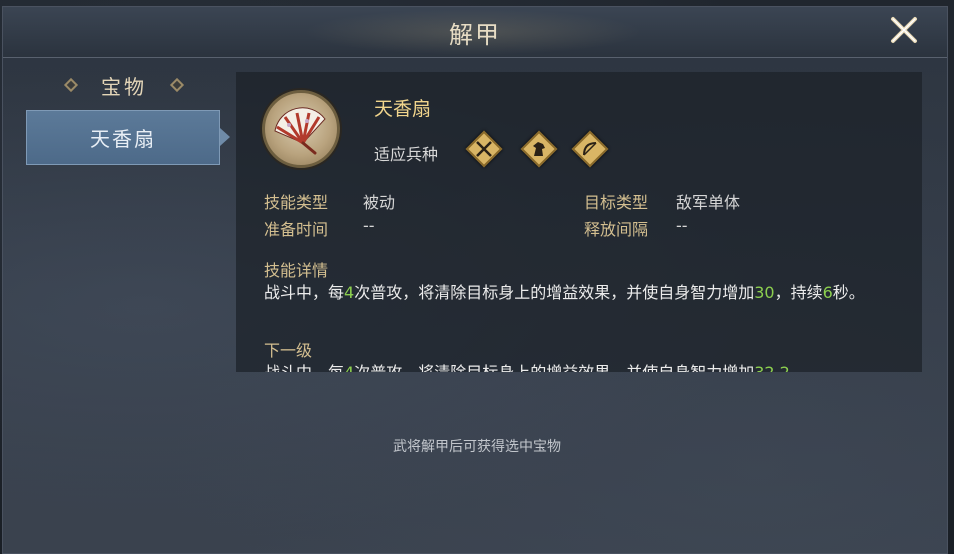 The width and height of the screenshot is (954, 554). I want to click on footer-note: 武将解甲后可获得选中宝物, so click(477, 447).